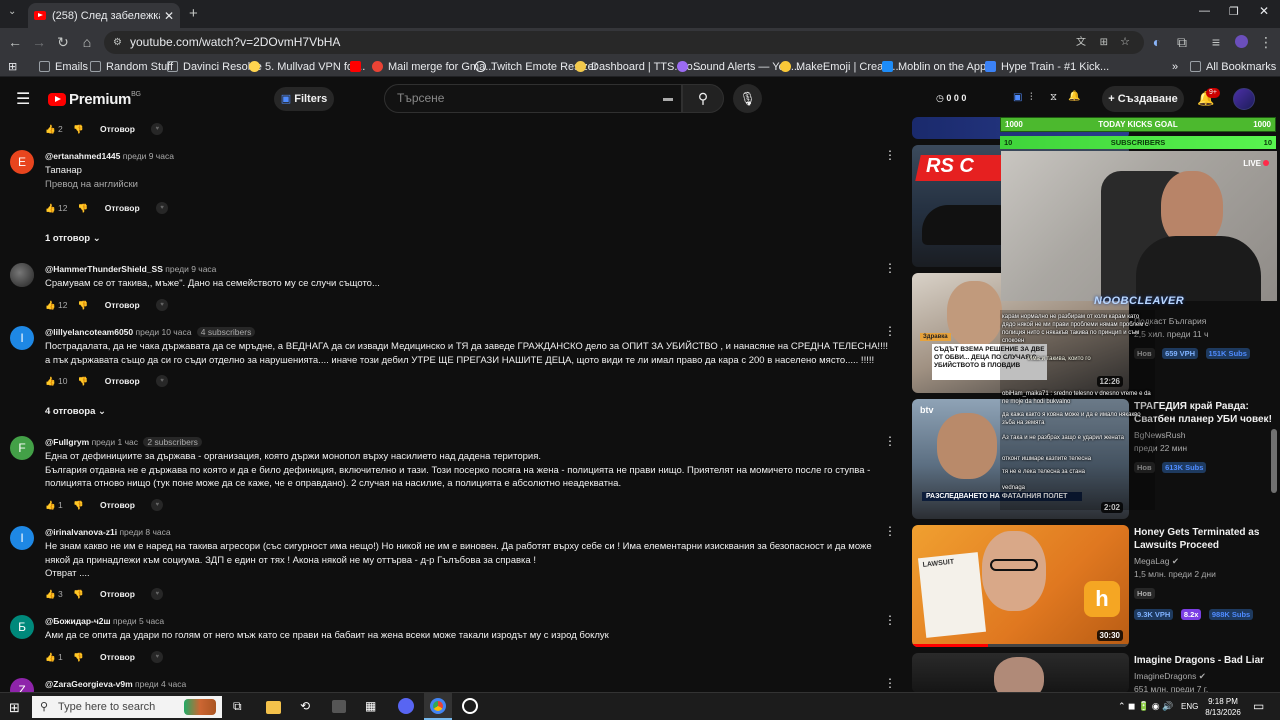  What do you see at coordinates (22, 627) in the screenshot?
I see `avatar: Б` at bounding box center [22, 627].